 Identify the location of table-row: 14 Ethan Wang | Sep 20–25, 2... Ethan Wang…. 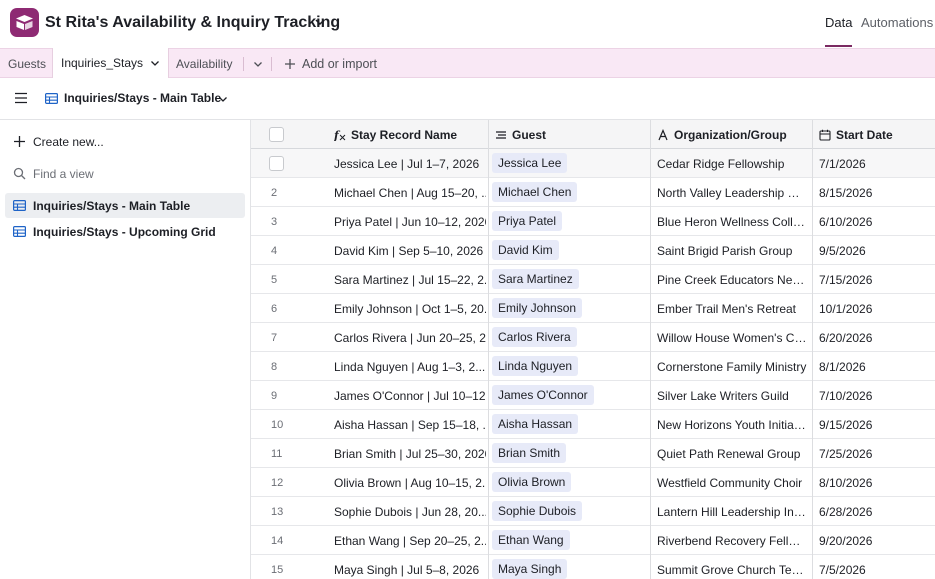
(593, 540).